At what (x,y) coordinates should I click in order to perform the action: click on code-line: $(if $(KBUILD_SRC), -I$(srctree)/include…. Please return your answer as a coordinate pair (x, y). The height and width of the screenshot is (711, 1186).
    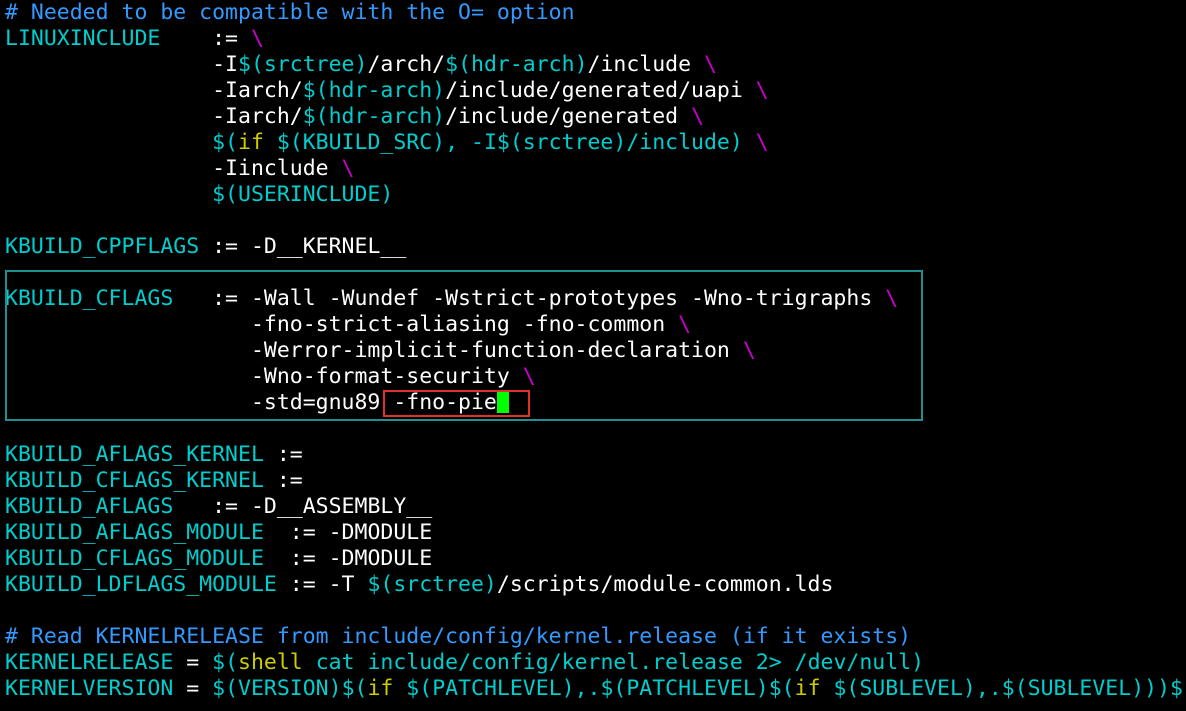
    Looking at the image, I should click on (595, 143).